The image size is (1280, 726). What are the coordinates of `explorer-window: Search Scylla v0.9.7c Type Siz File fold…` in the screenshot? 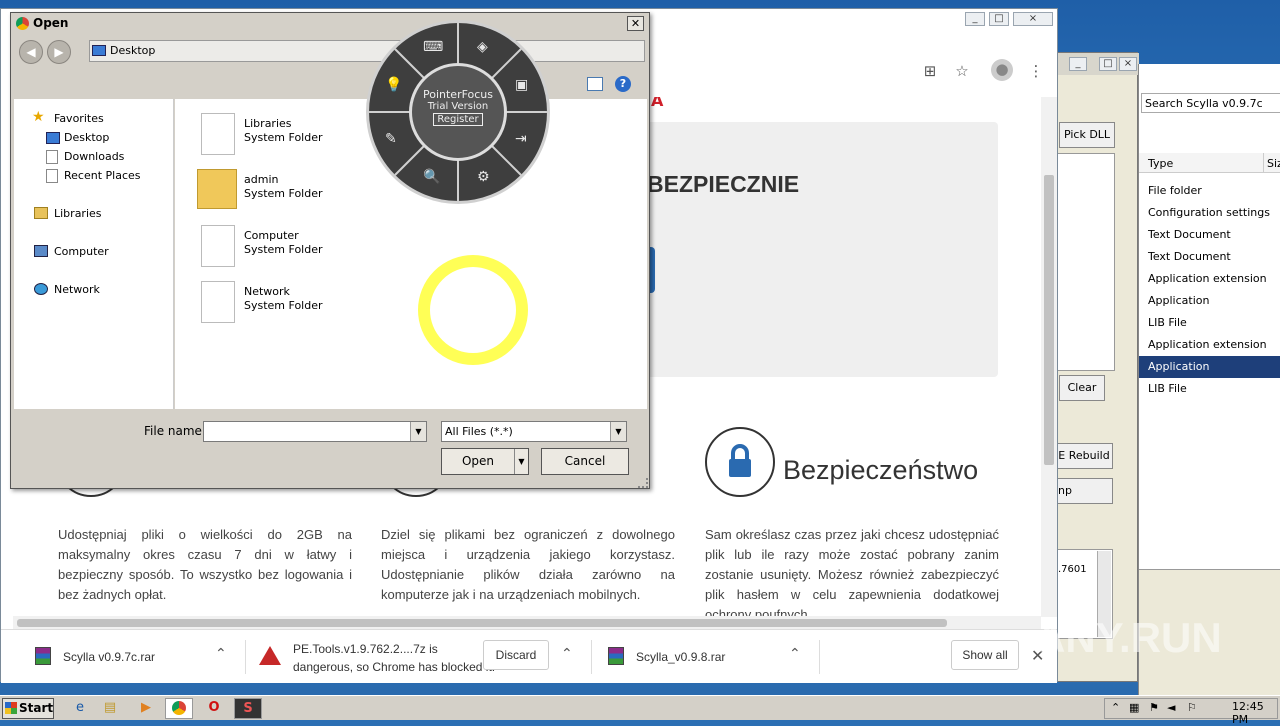 It's located at (1209, 379).